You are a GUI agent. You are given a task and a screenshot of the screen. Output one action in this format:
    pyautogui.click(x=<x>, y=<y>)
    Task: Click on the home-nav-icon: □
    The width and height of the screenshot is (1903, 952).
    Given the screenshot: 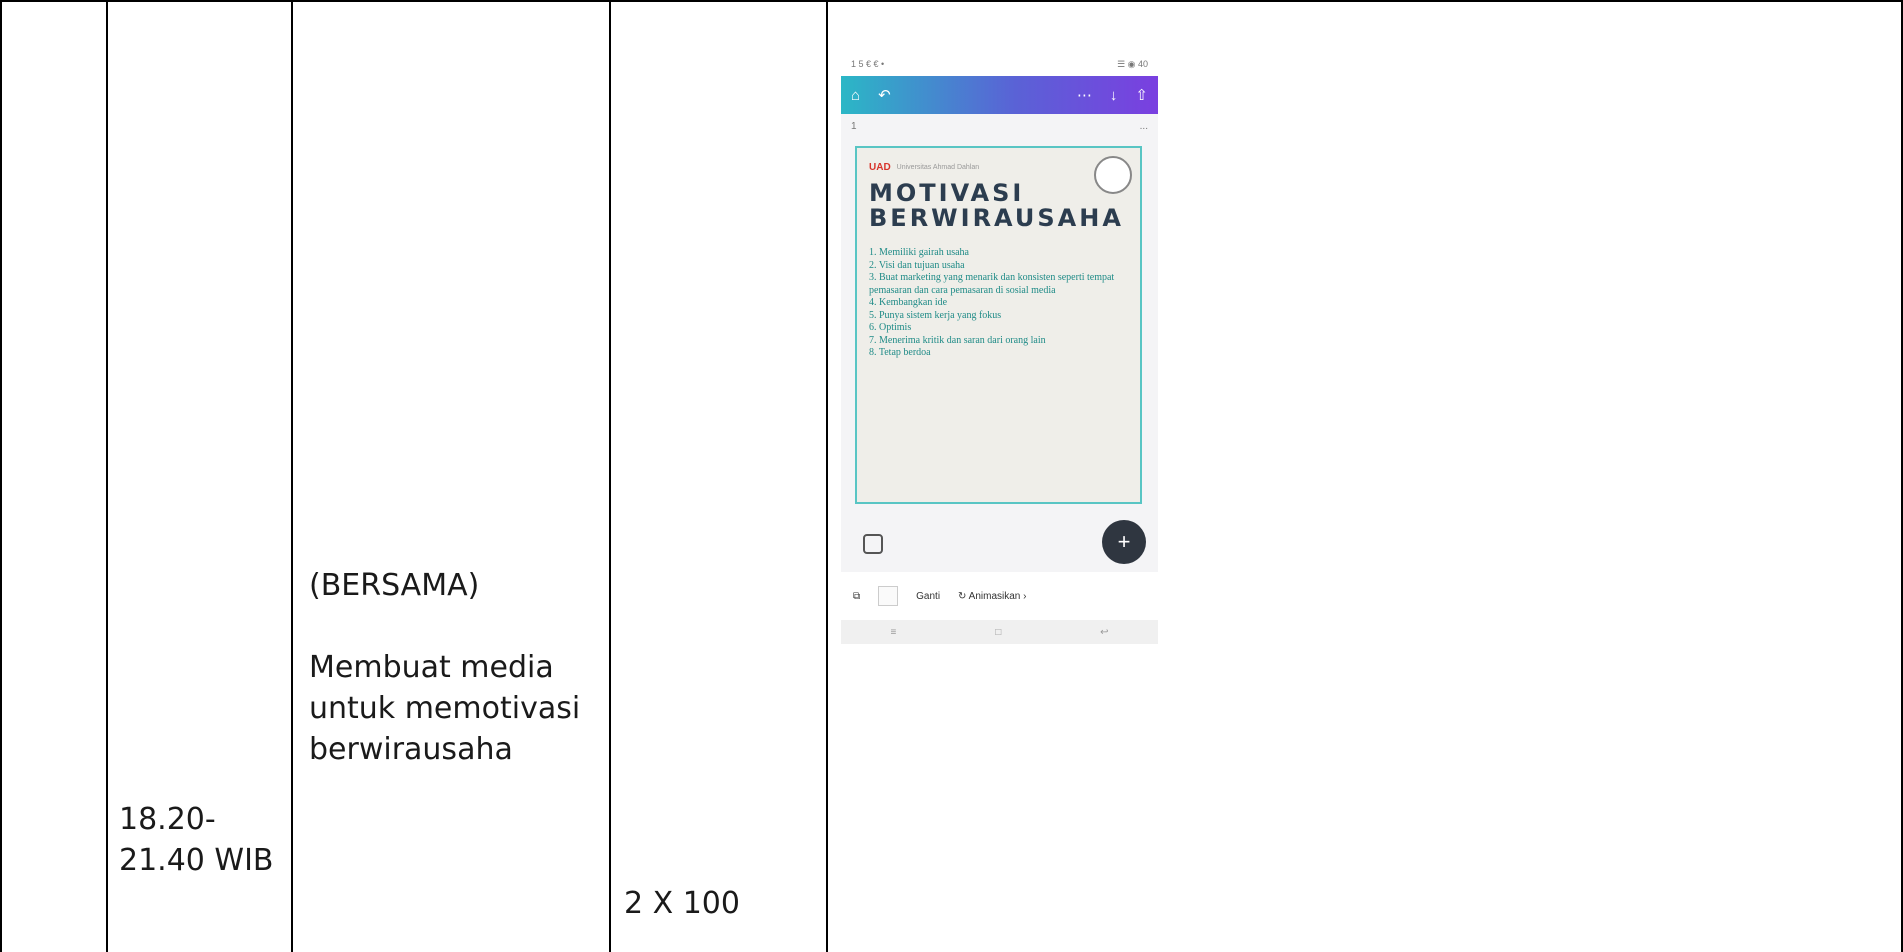 What is the action you would take?
    pyautogui.click(x=998, y=632)
    